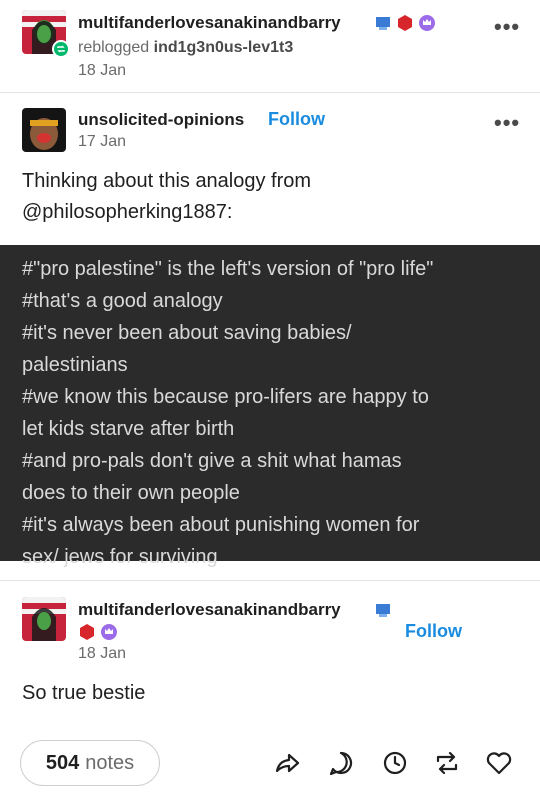 This screenshot has width=540, height=800. I want to click on notes-count: 504, so click(62, 762).